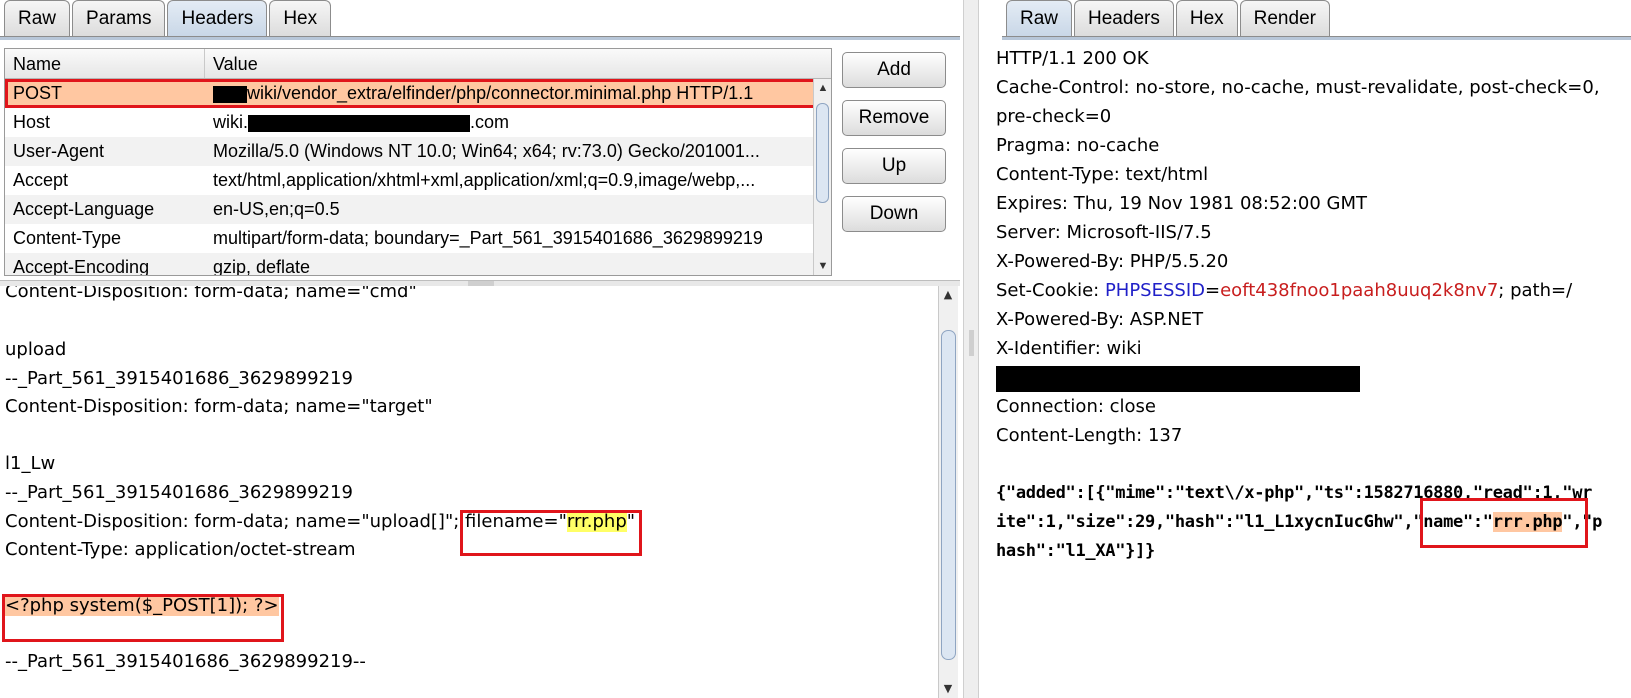 The width and height of the screenshot is (1631, 698). What do you see at coordinates (1112, 261) in the screenshot?
I see `response-line: X-Powered-By: PHP/5.5.20` at bounding box center [1112, 261].